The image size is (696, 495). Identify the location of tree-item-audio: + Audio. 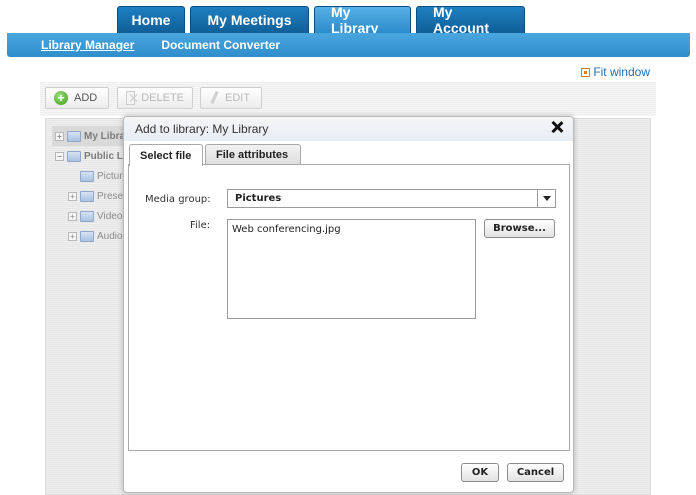
(92, 236).